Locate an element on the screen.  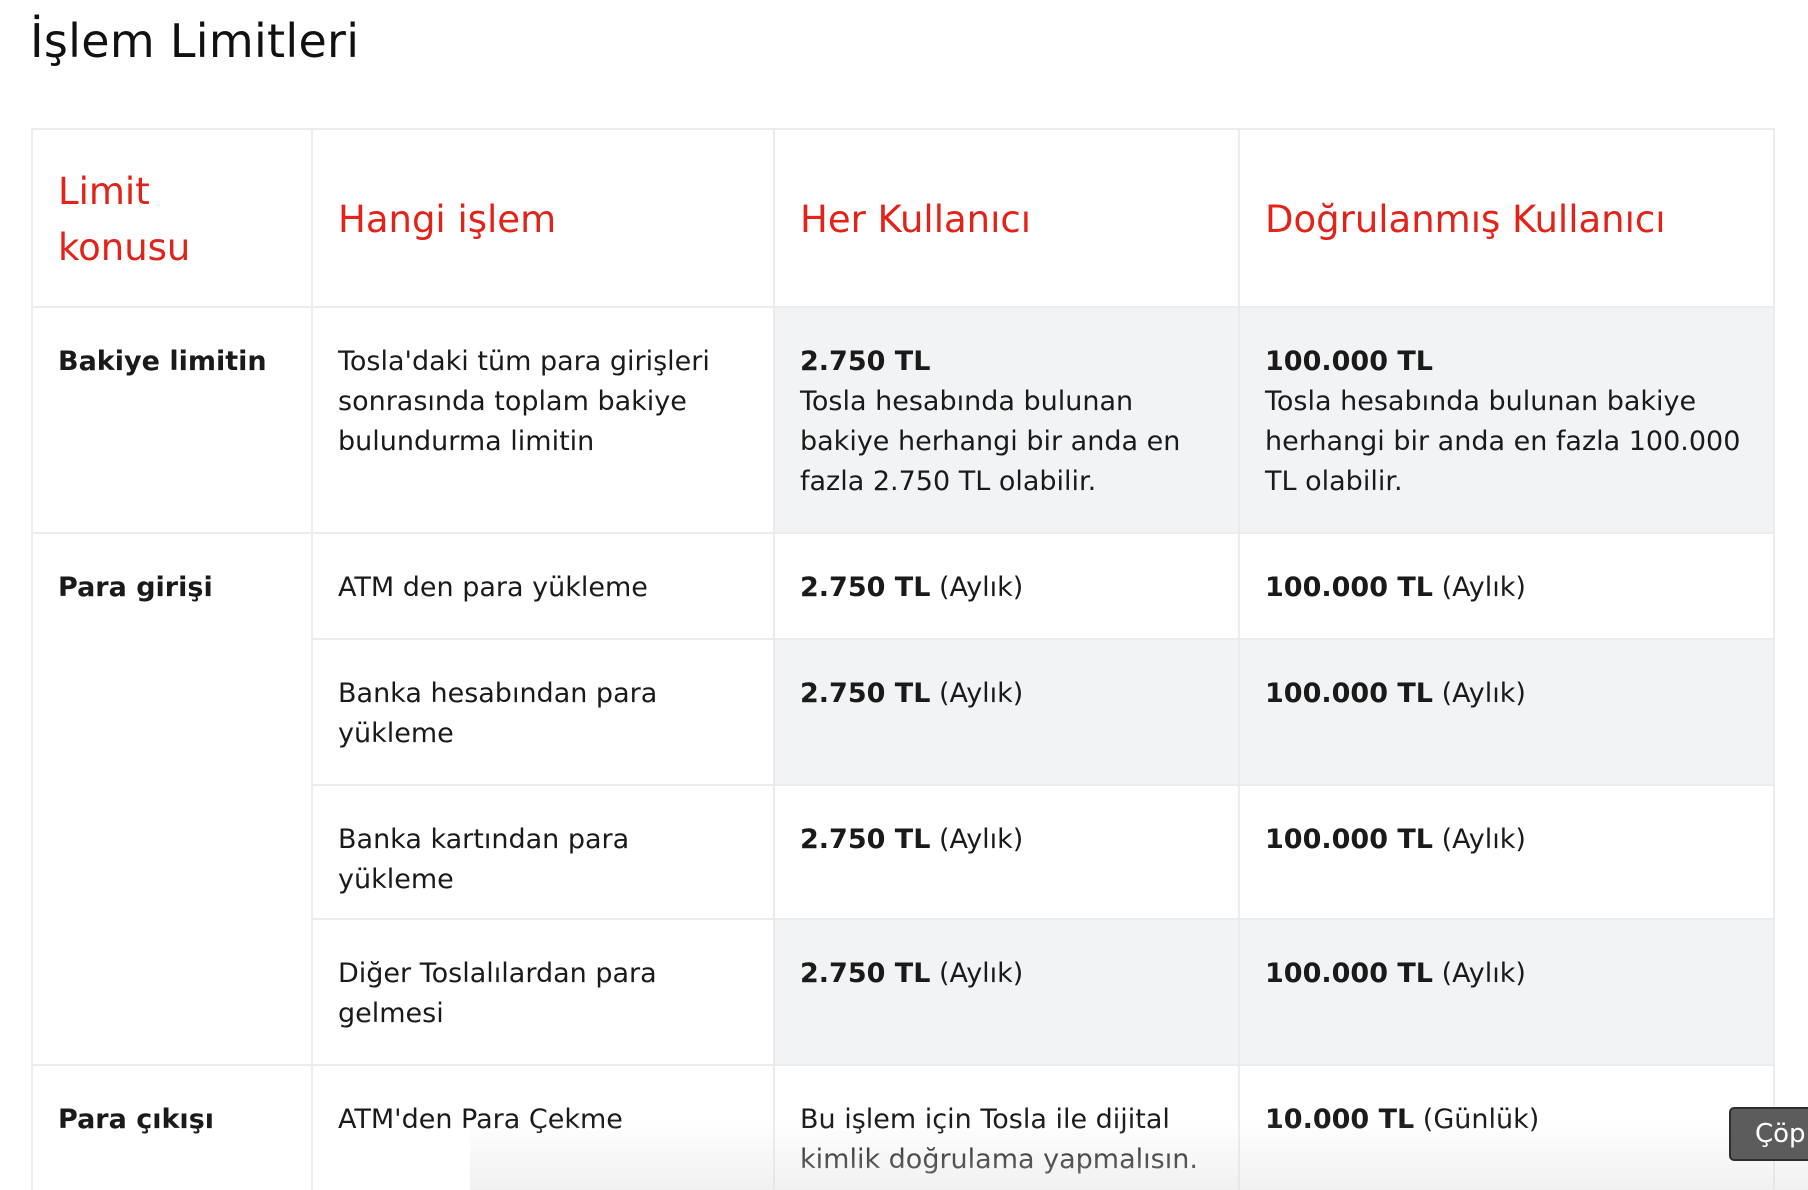
header-every-user: Her Kullanıcı is located at coordinates (1006, 218).